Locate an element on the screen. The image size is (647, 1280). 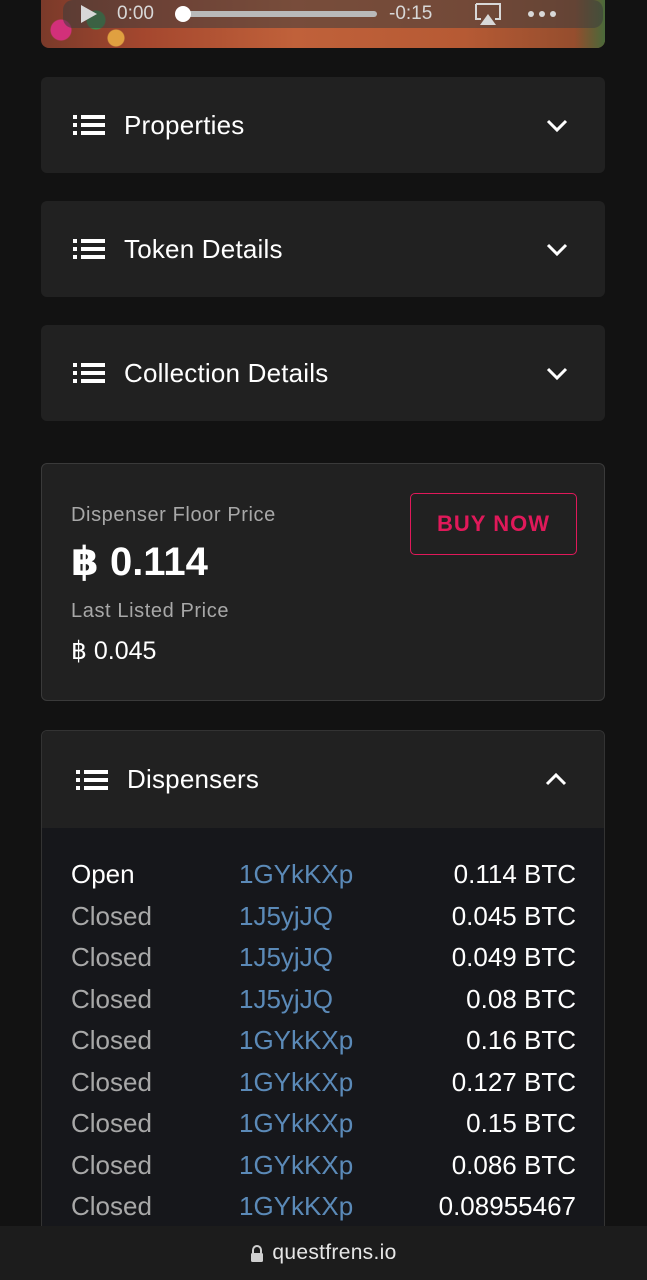
dispenser-amount: 0.114 BTC is located at coordinates (514, 874).